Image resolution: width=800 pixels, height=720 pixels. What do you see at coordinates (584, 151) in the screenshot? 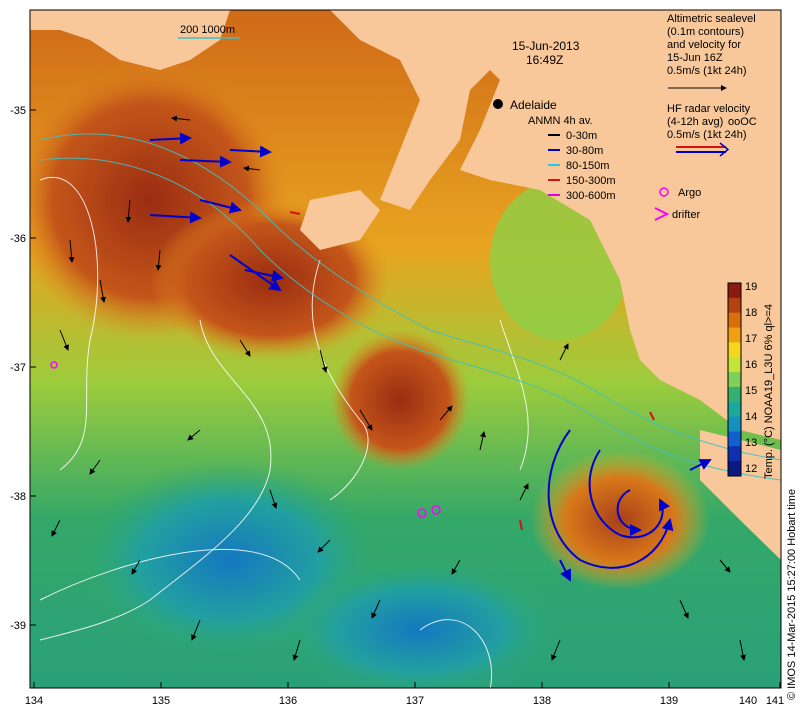
I see `anmn-legend-label: 30-80m` at bounding box center [584, 151].